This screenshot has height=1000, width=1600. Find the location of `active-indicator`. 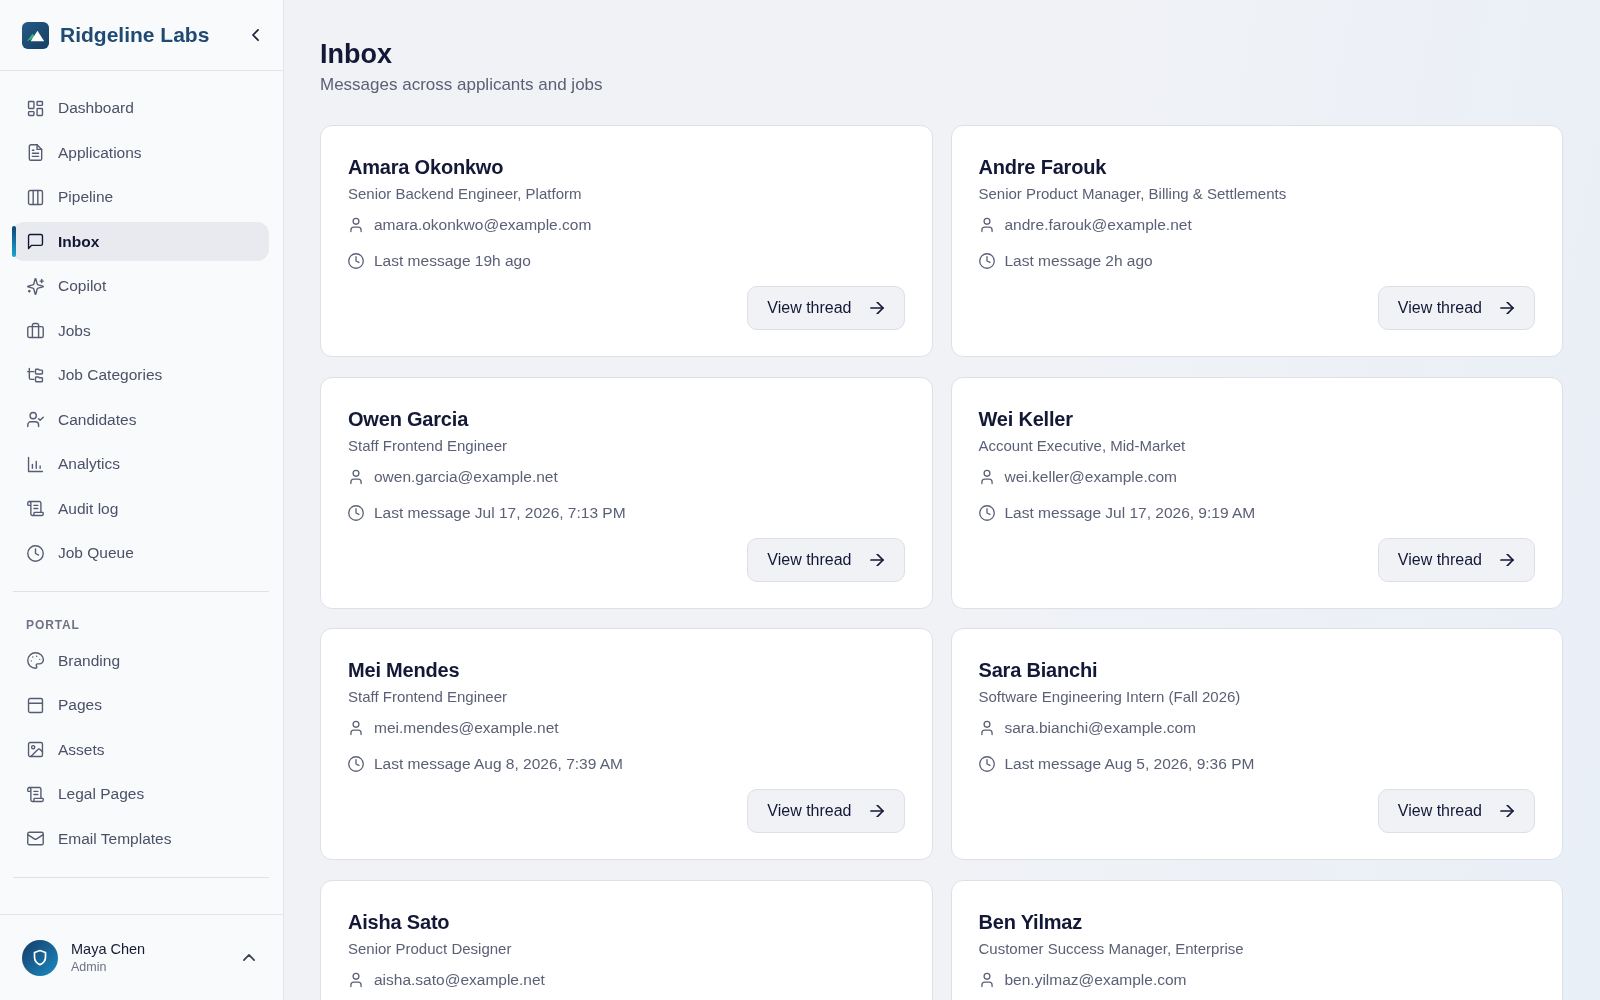

active-indicator is located at coordinates (14, 241).